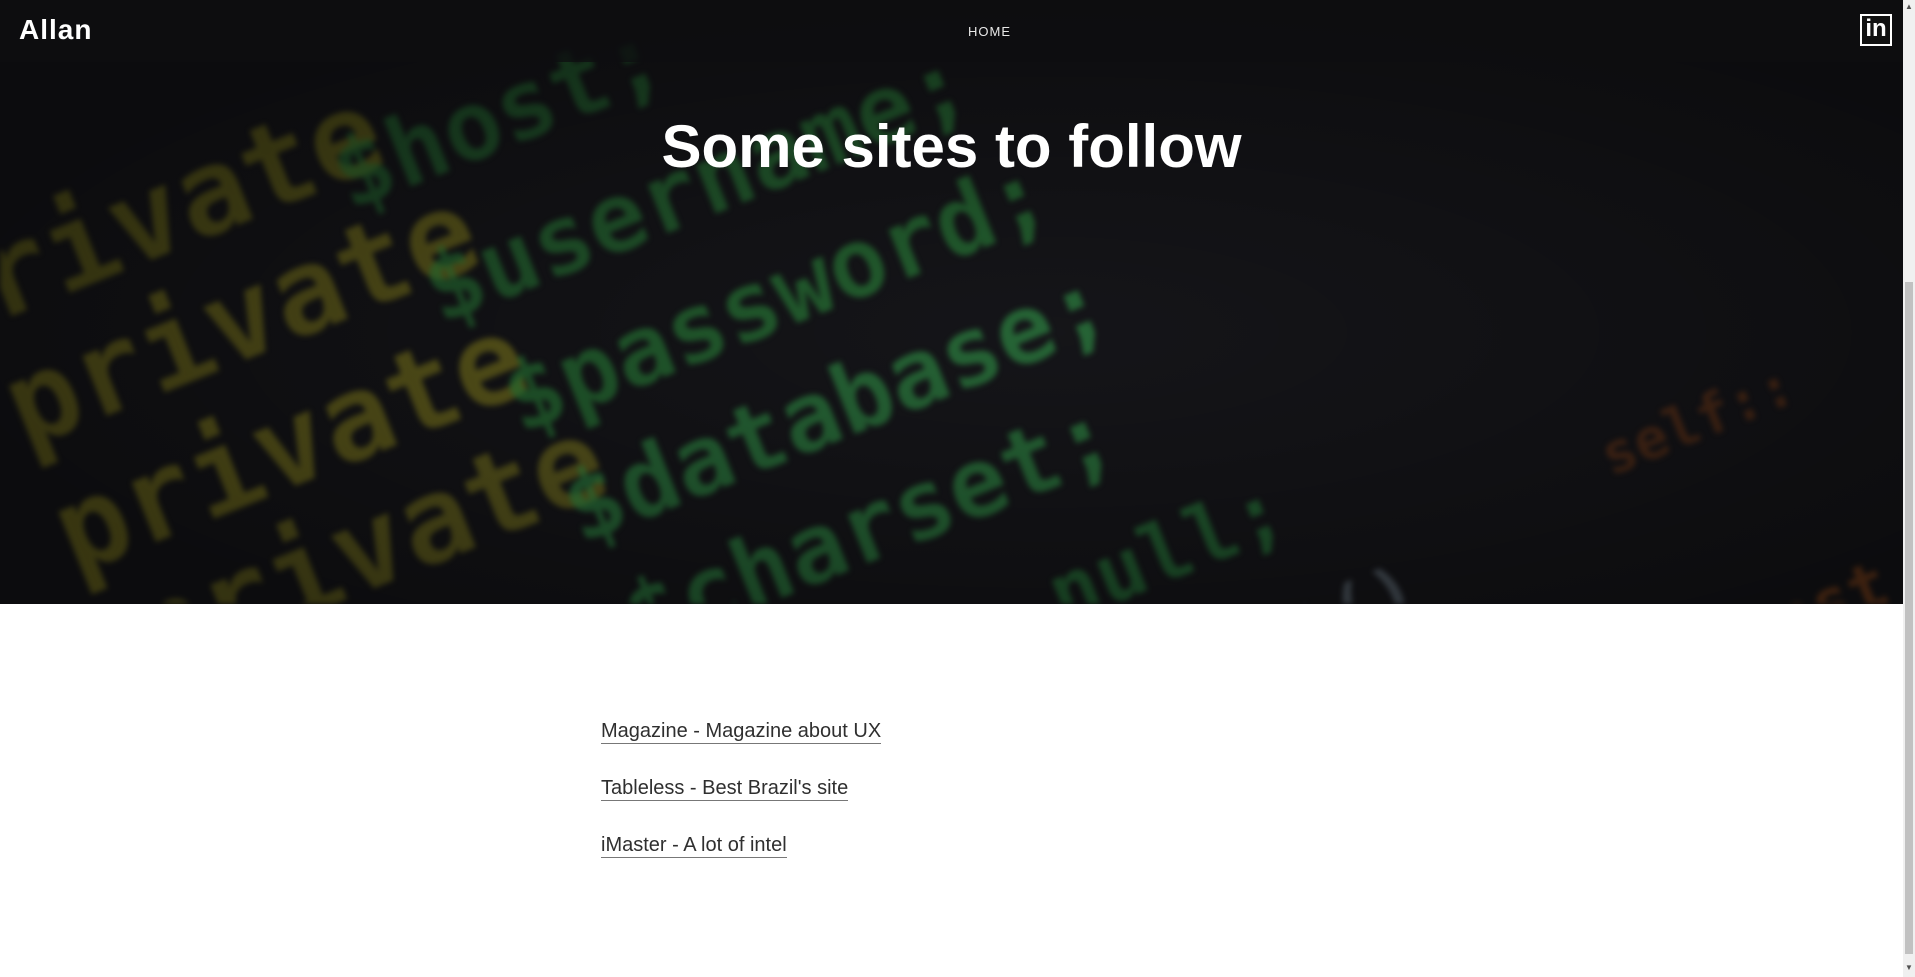  I want to click on list-item: Tableless - Best Brazil's site, so click(741, 805).